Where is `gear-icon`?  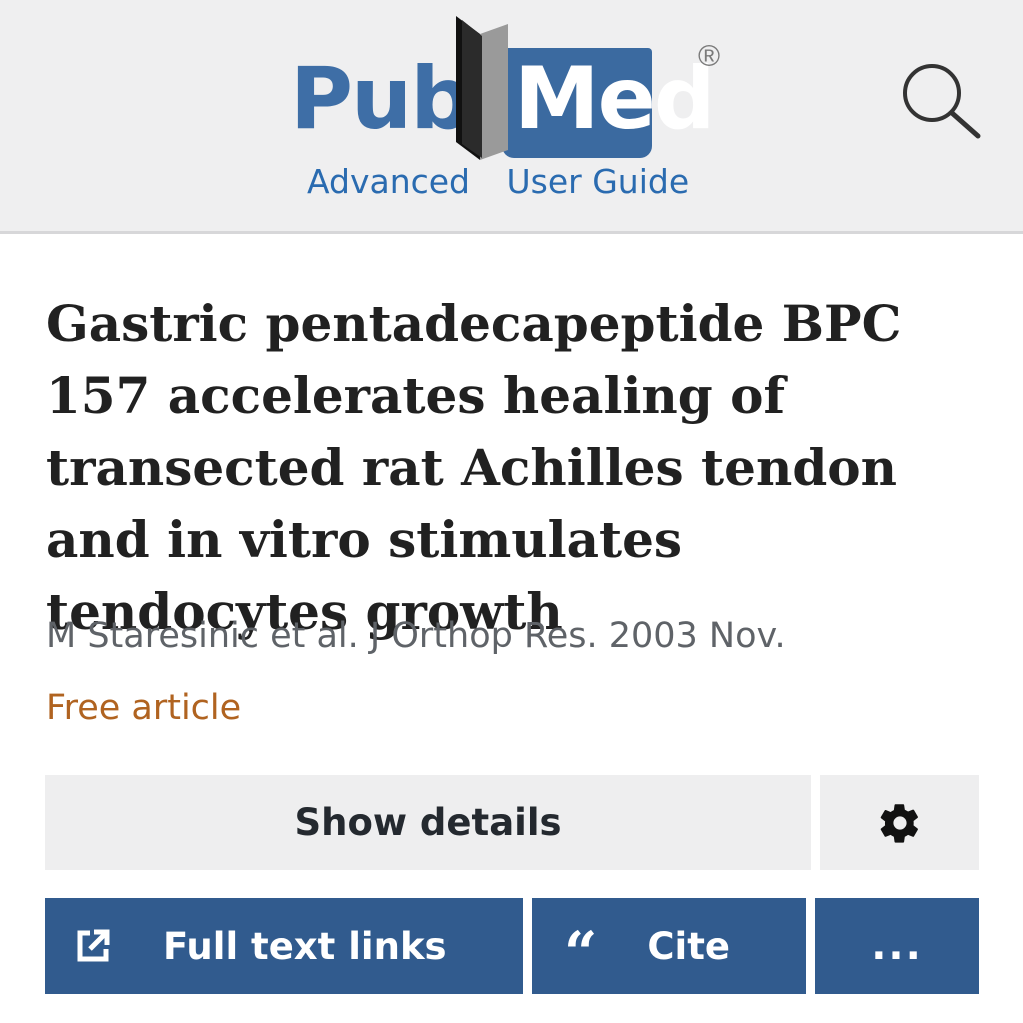 gear-icon is located at coordinates (899, 823).